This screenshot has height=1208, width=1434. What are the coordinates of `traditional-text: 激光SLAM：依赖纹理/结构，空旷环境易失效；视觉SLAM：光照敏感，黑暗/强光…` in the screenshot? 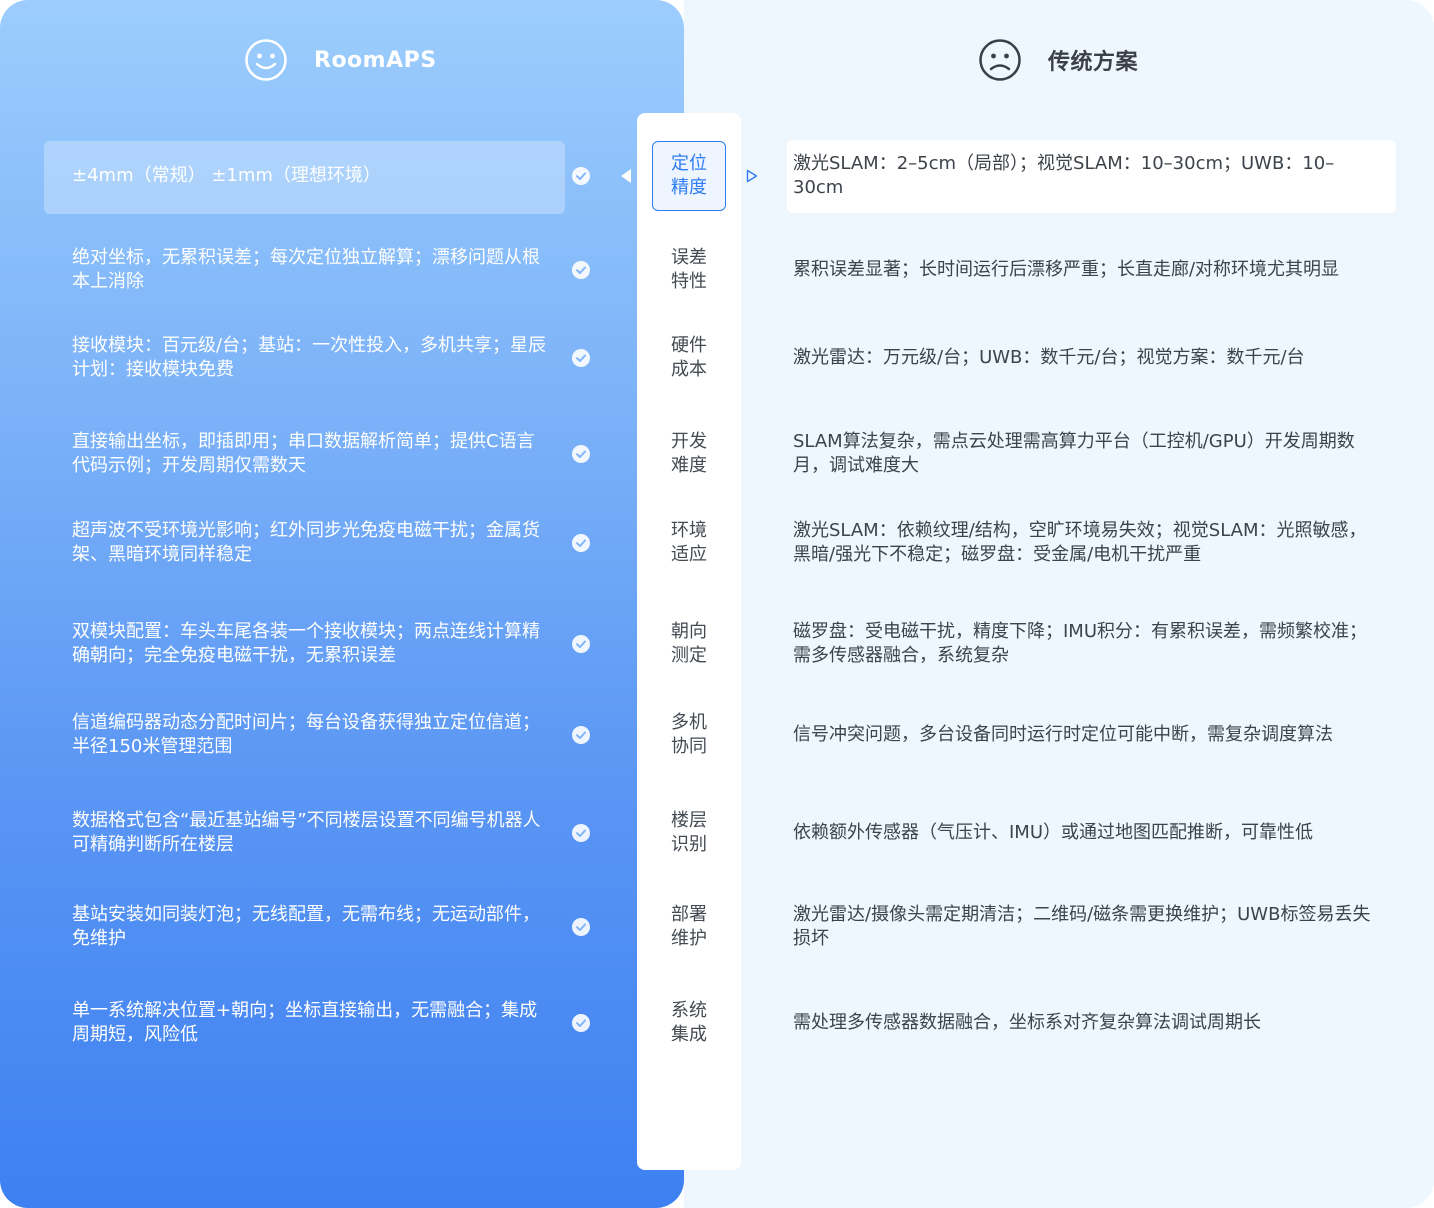 It's located at (1080, 542).